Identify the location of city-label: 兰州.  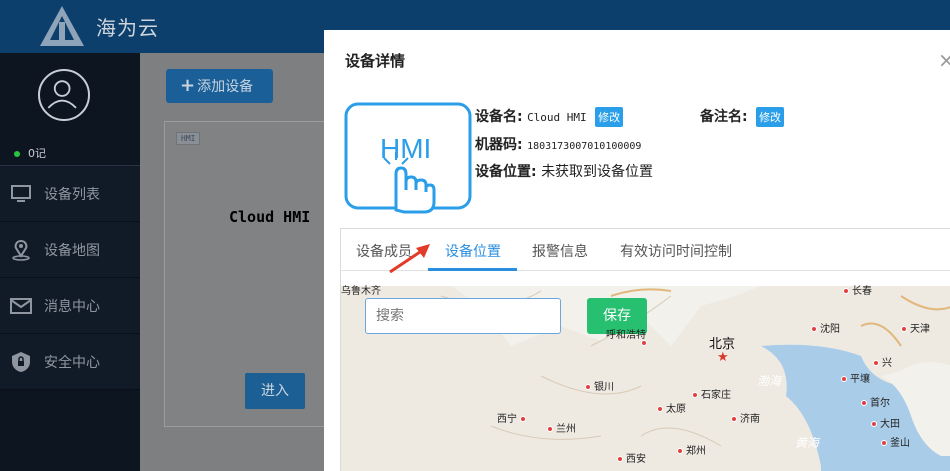
(561, 427).